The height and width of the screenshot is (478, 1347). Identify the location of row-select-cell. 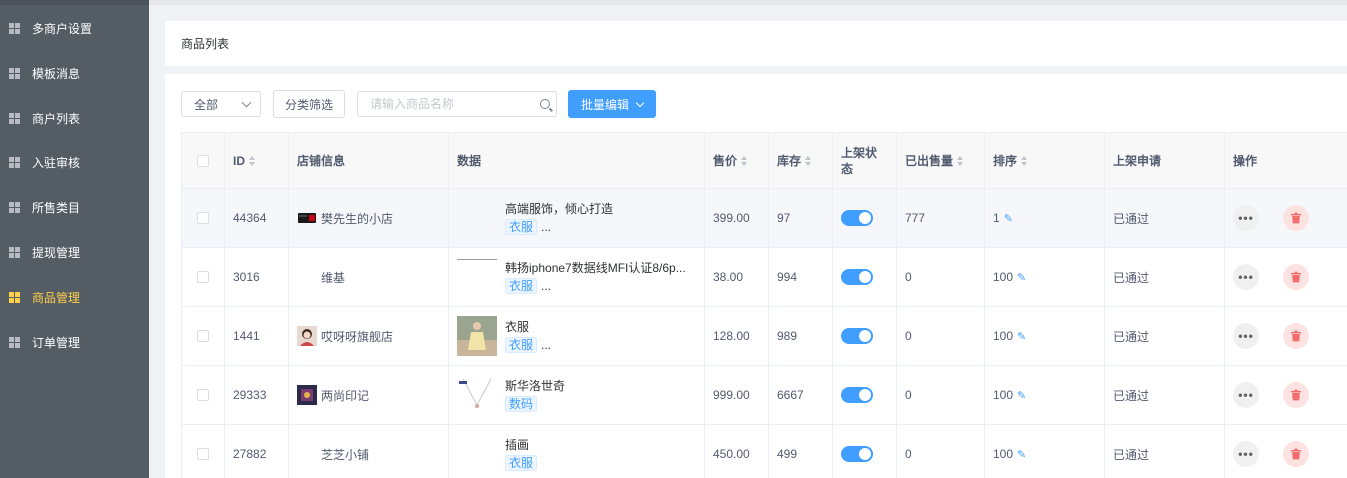
(203, 218).